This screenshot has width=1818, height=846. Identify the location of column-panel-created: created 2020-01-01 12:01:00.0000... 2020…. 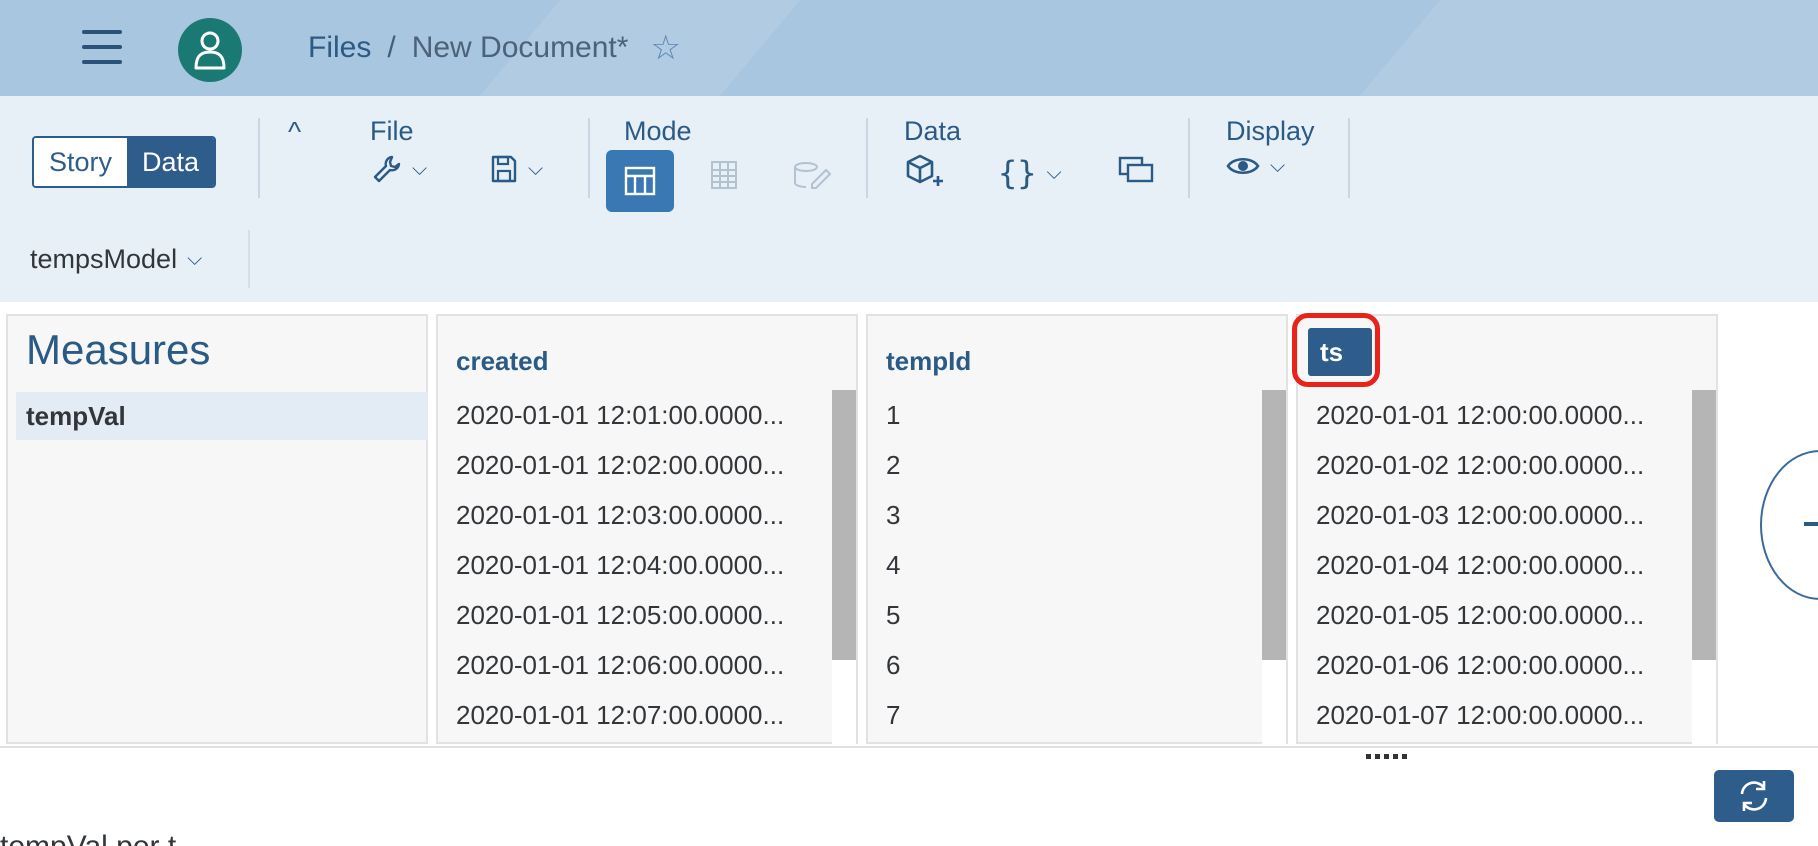
(647, 529).